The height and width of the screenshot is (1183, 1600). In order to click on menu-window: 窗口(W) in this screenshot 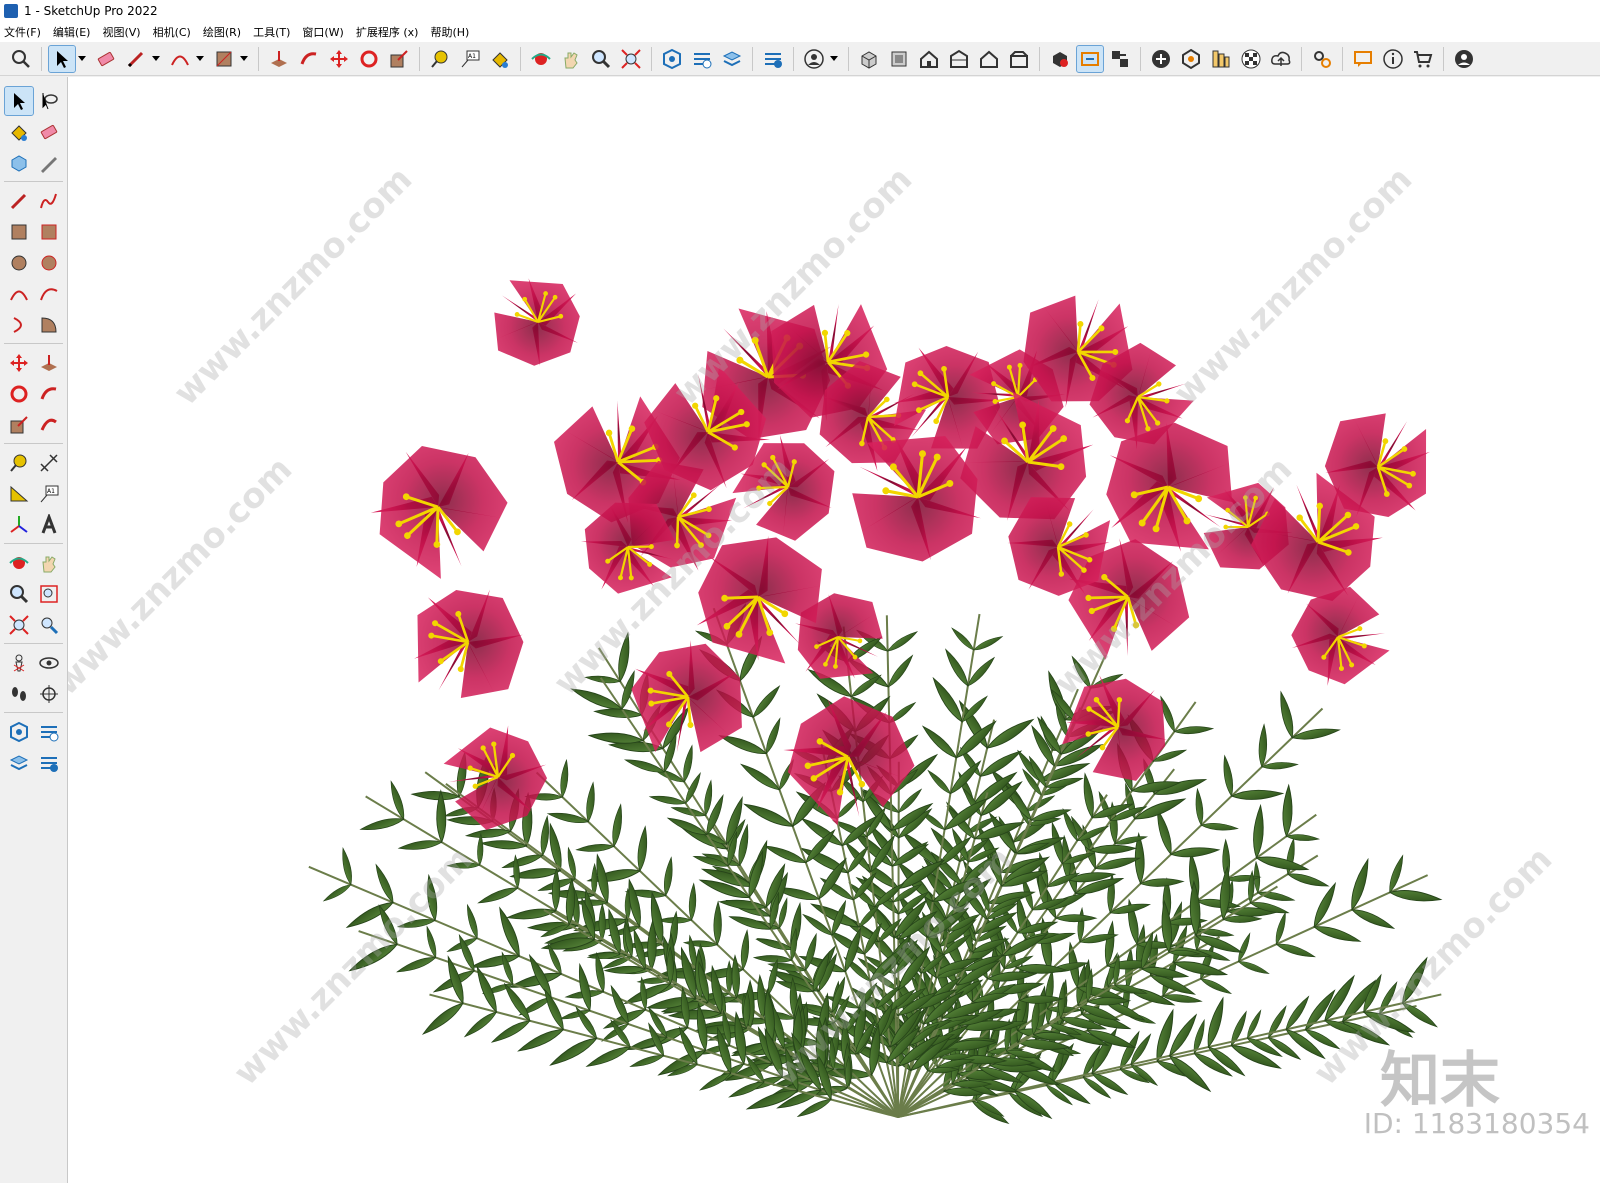, I will do `click(322, 32)`.